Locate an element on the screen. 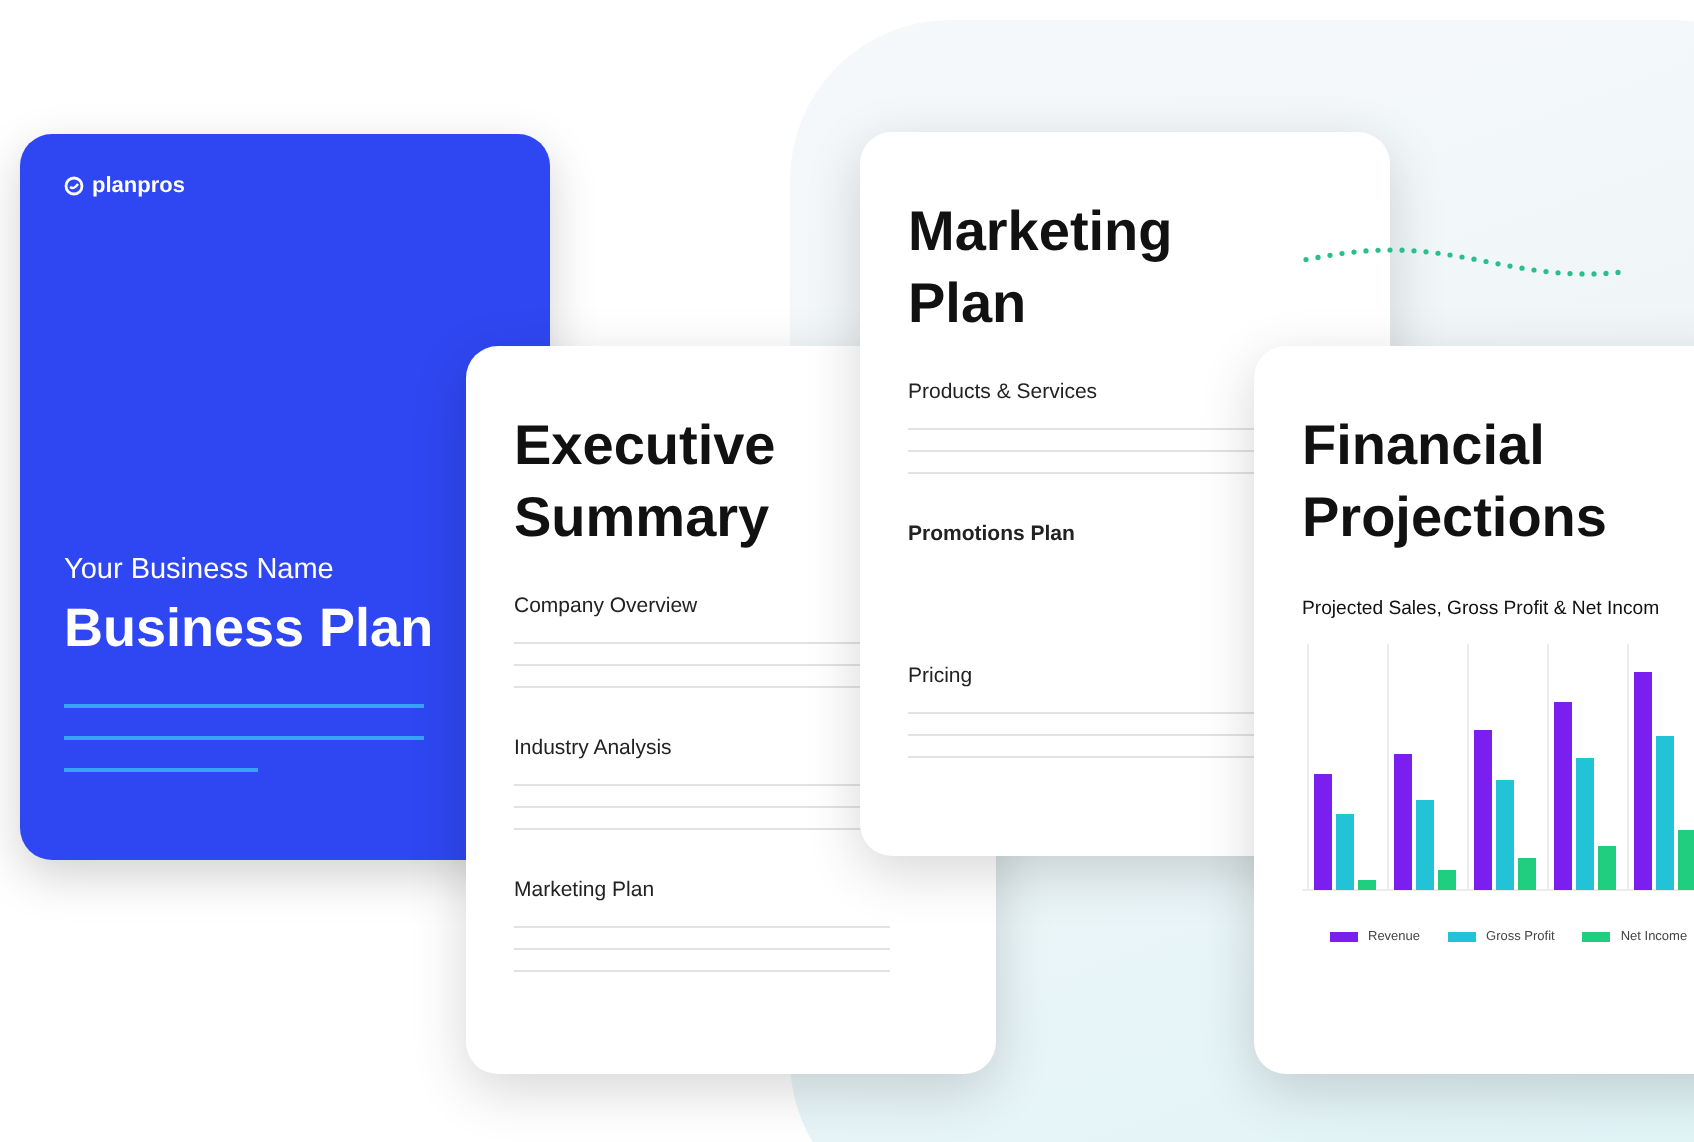 The width and height of the screenshot is (1694, 1142). document-title: Projections is located at coordinates (1455, 518).